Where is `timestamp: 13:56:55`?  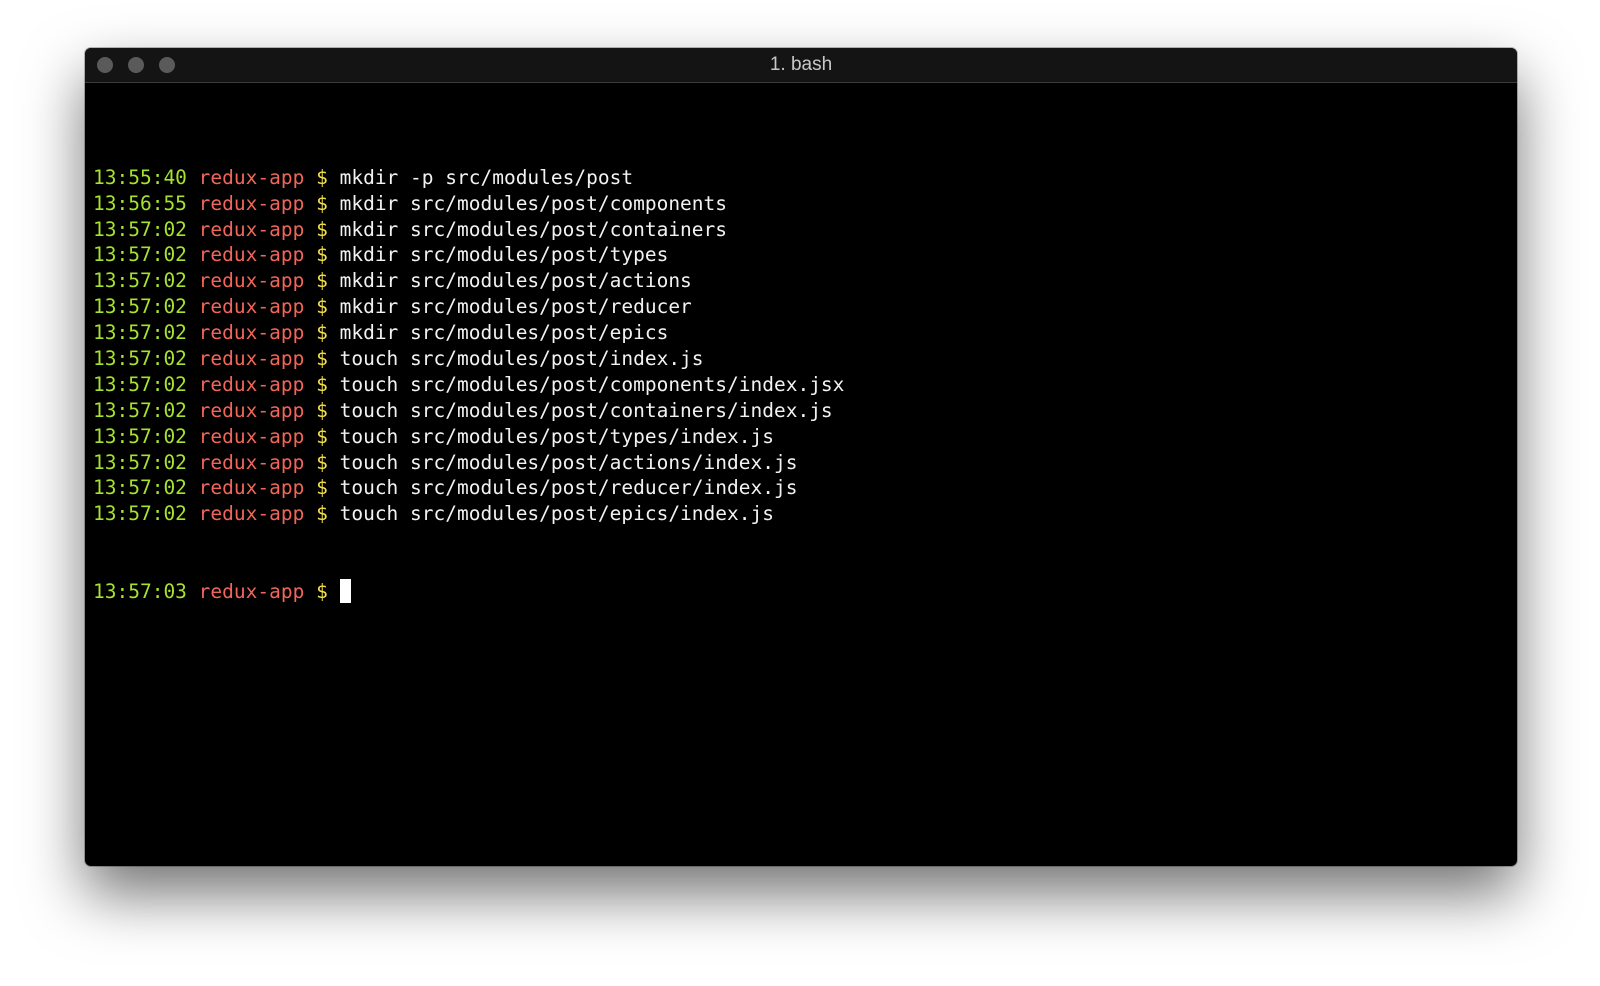 timestamp: 13:56:55 is located at coordinates (140, 203).